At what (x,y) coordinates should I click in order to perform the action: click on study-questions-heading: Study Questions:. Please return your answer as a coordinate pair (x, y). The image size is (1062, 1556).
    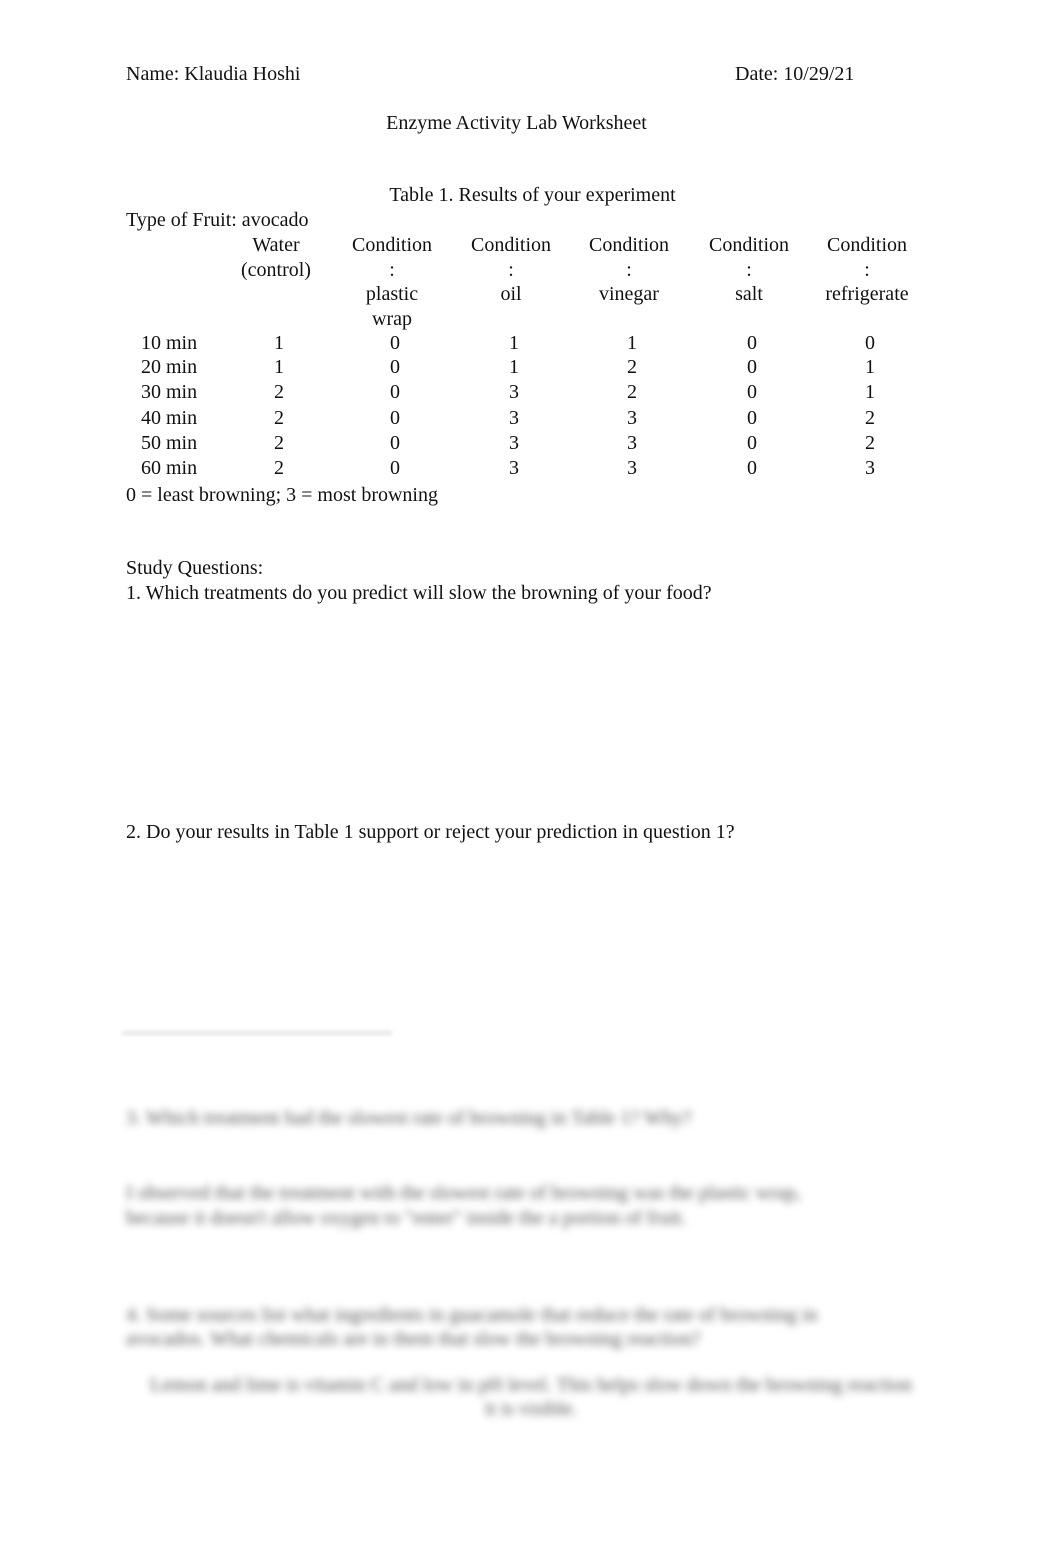
    Looking at the image, I should click on (195, 568).